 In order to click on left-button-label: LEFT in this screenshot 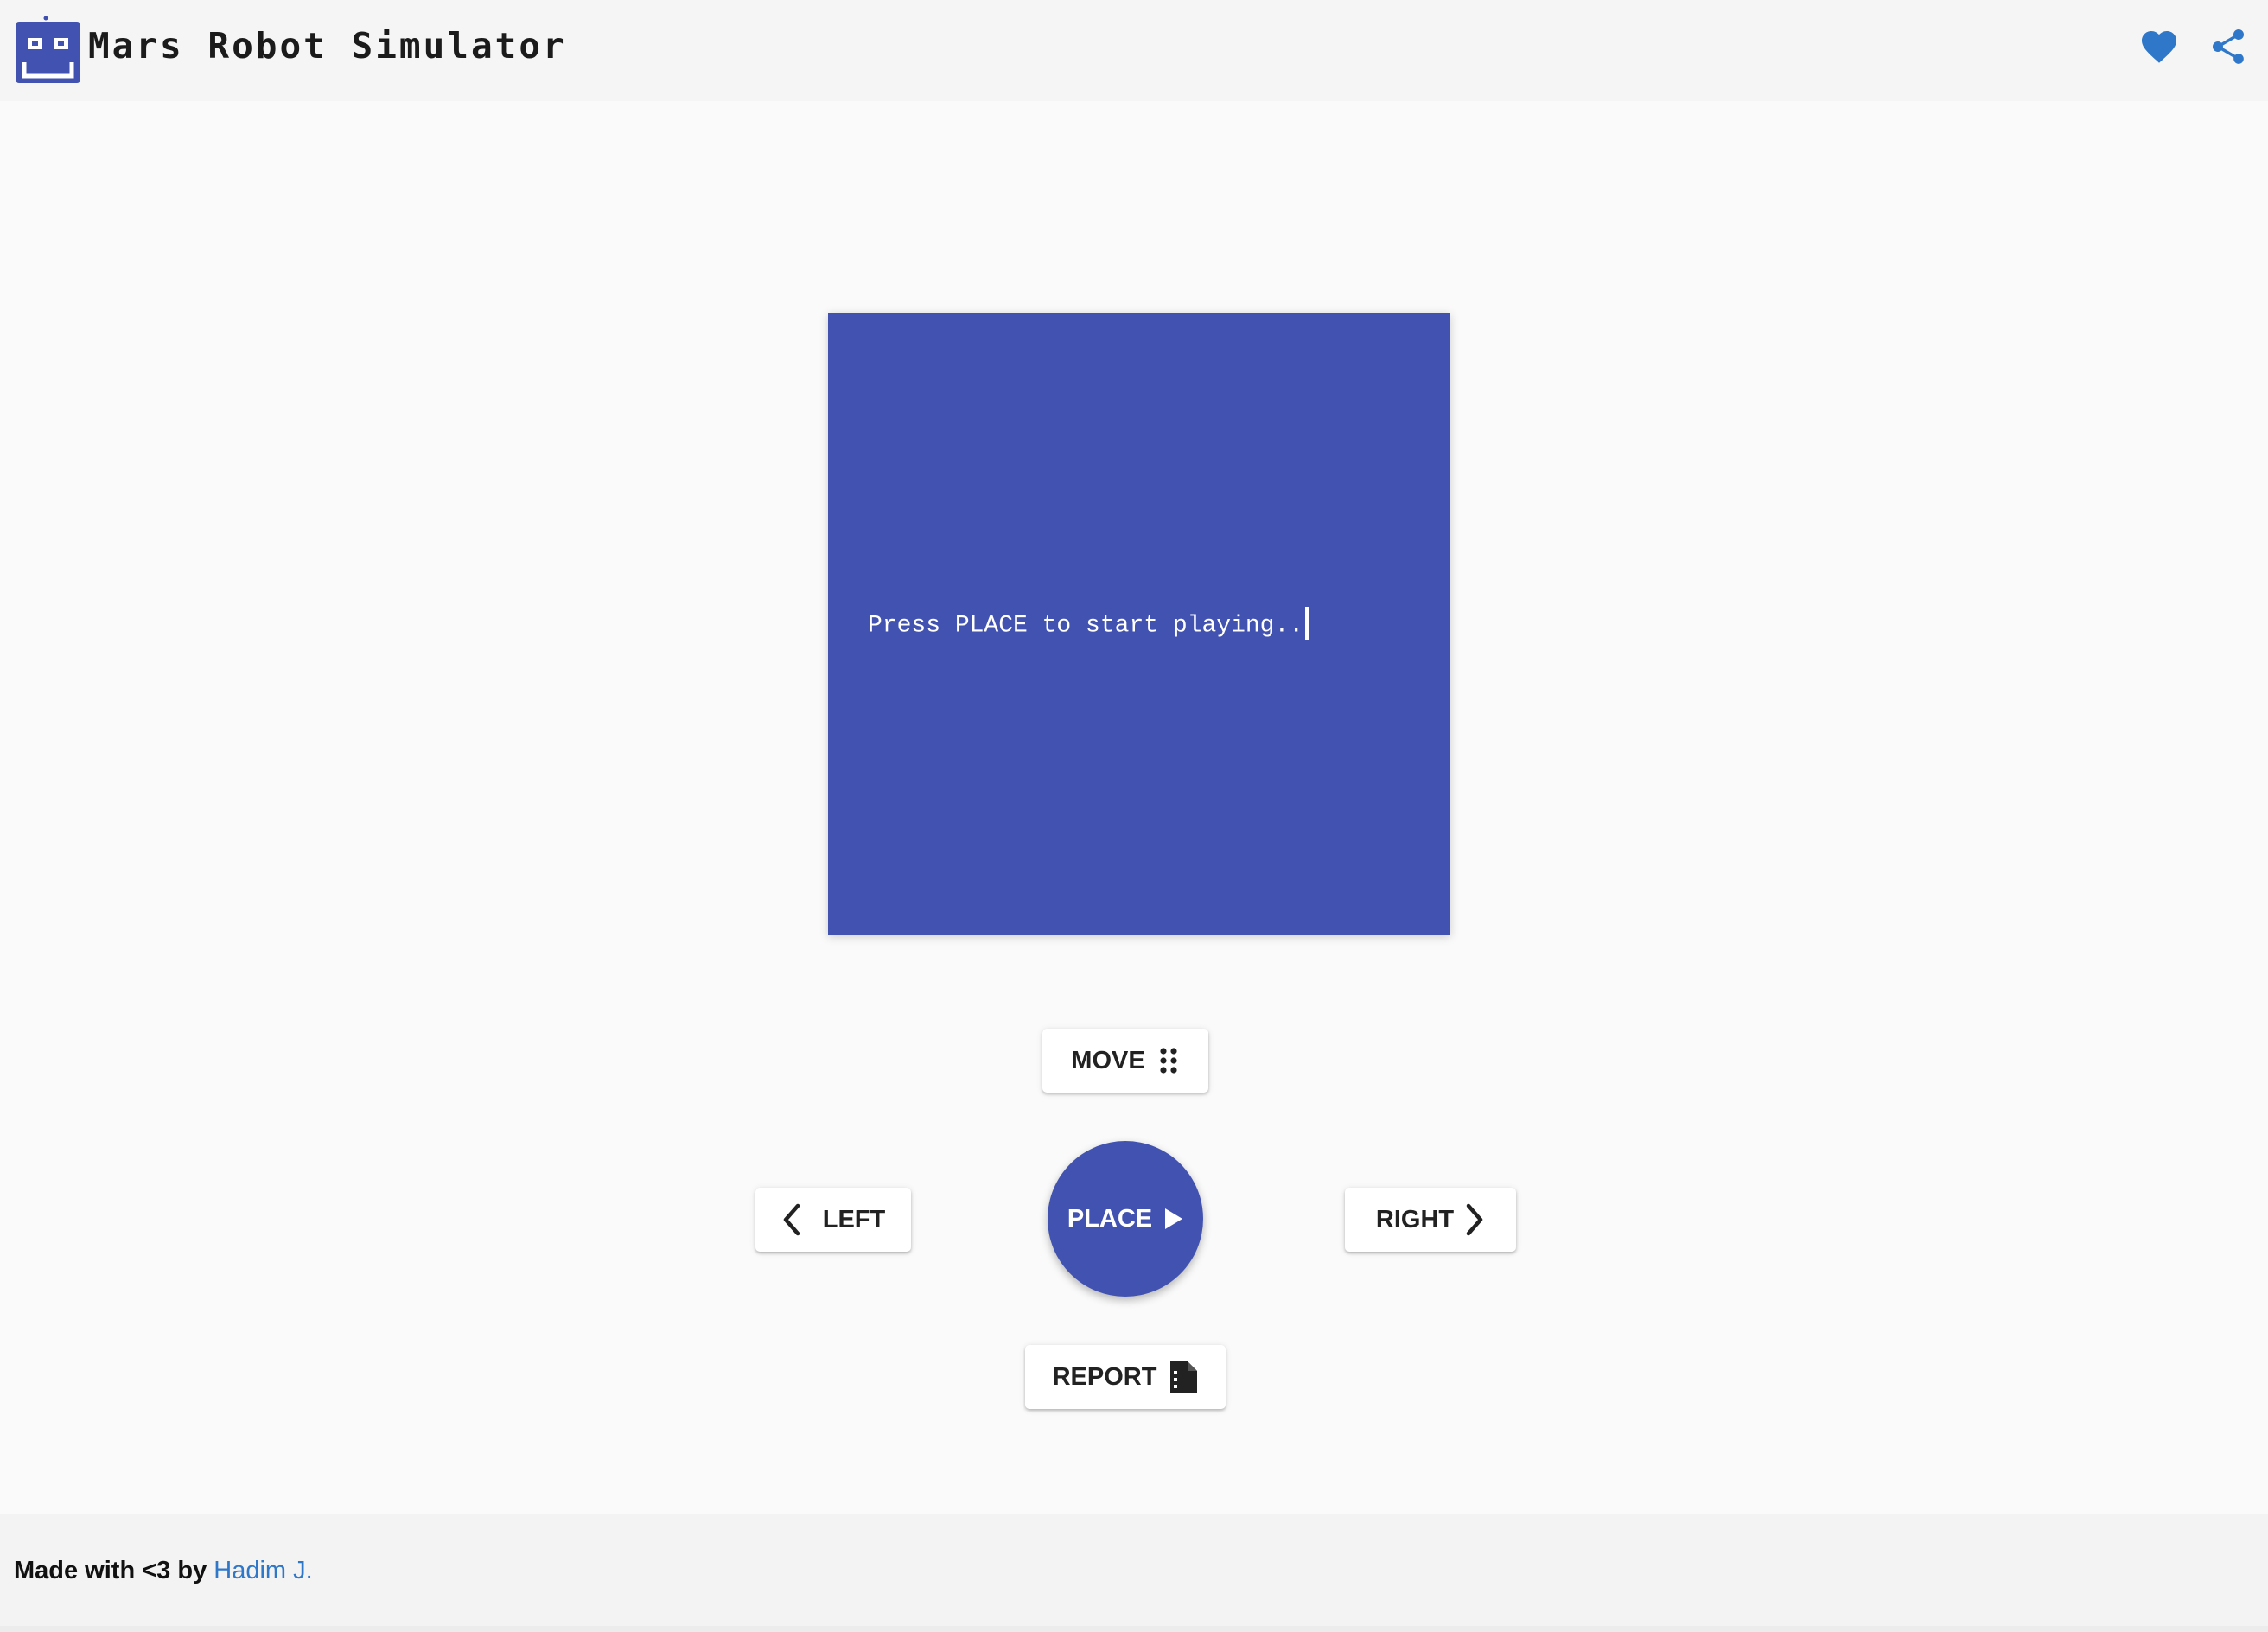, I will do `click(854, 1220)`.